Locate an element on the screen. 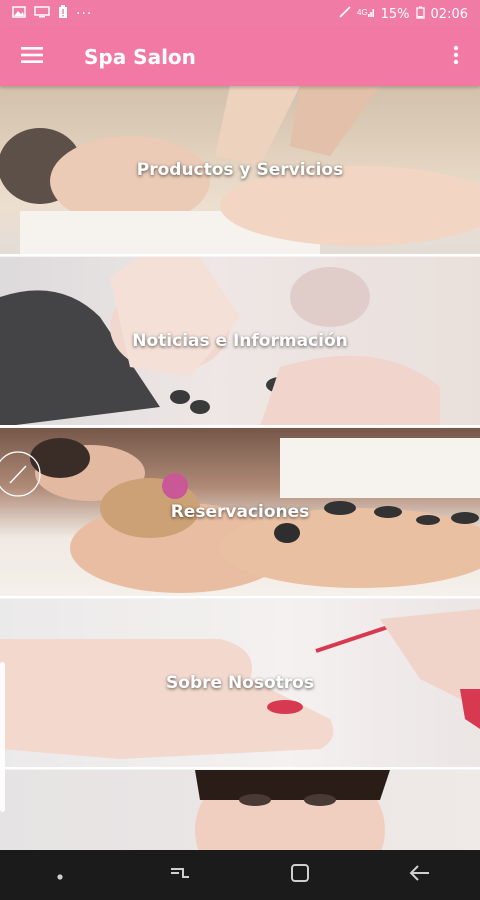 The width and height of the screenshot is (480, 900). svg-text: 4G is located at coordinates (362, 12).